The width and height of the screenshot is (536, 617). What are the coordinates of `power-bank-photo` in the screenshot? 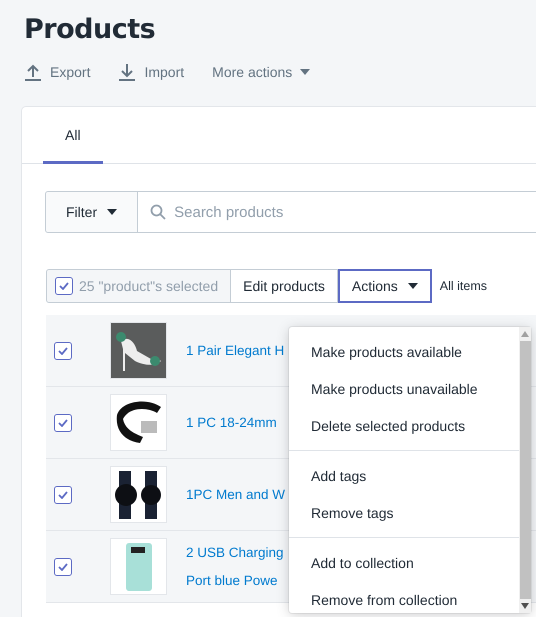 It's located at (138, 566).